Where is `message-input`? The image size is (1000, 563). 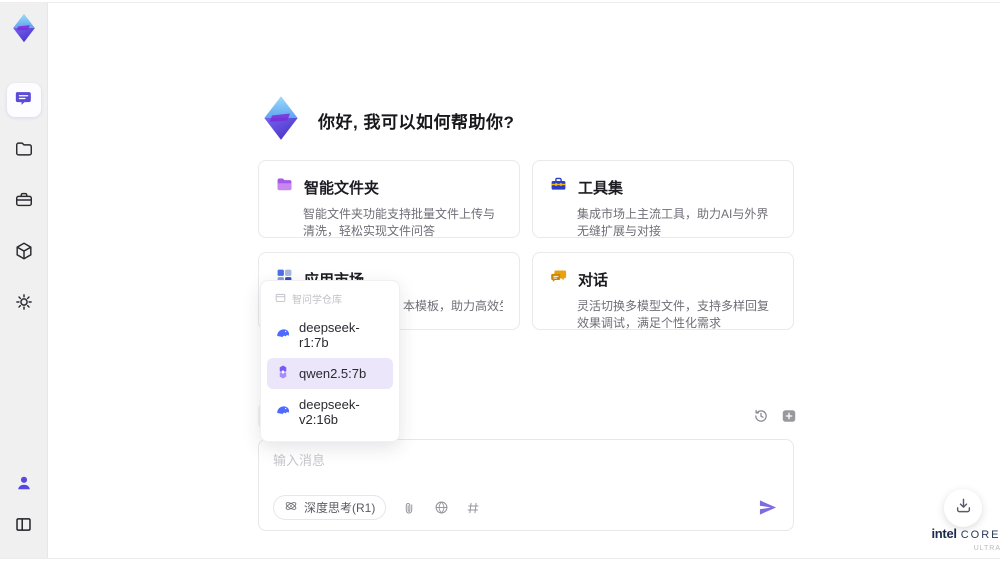
message-input is located at coordinates (523, 470).